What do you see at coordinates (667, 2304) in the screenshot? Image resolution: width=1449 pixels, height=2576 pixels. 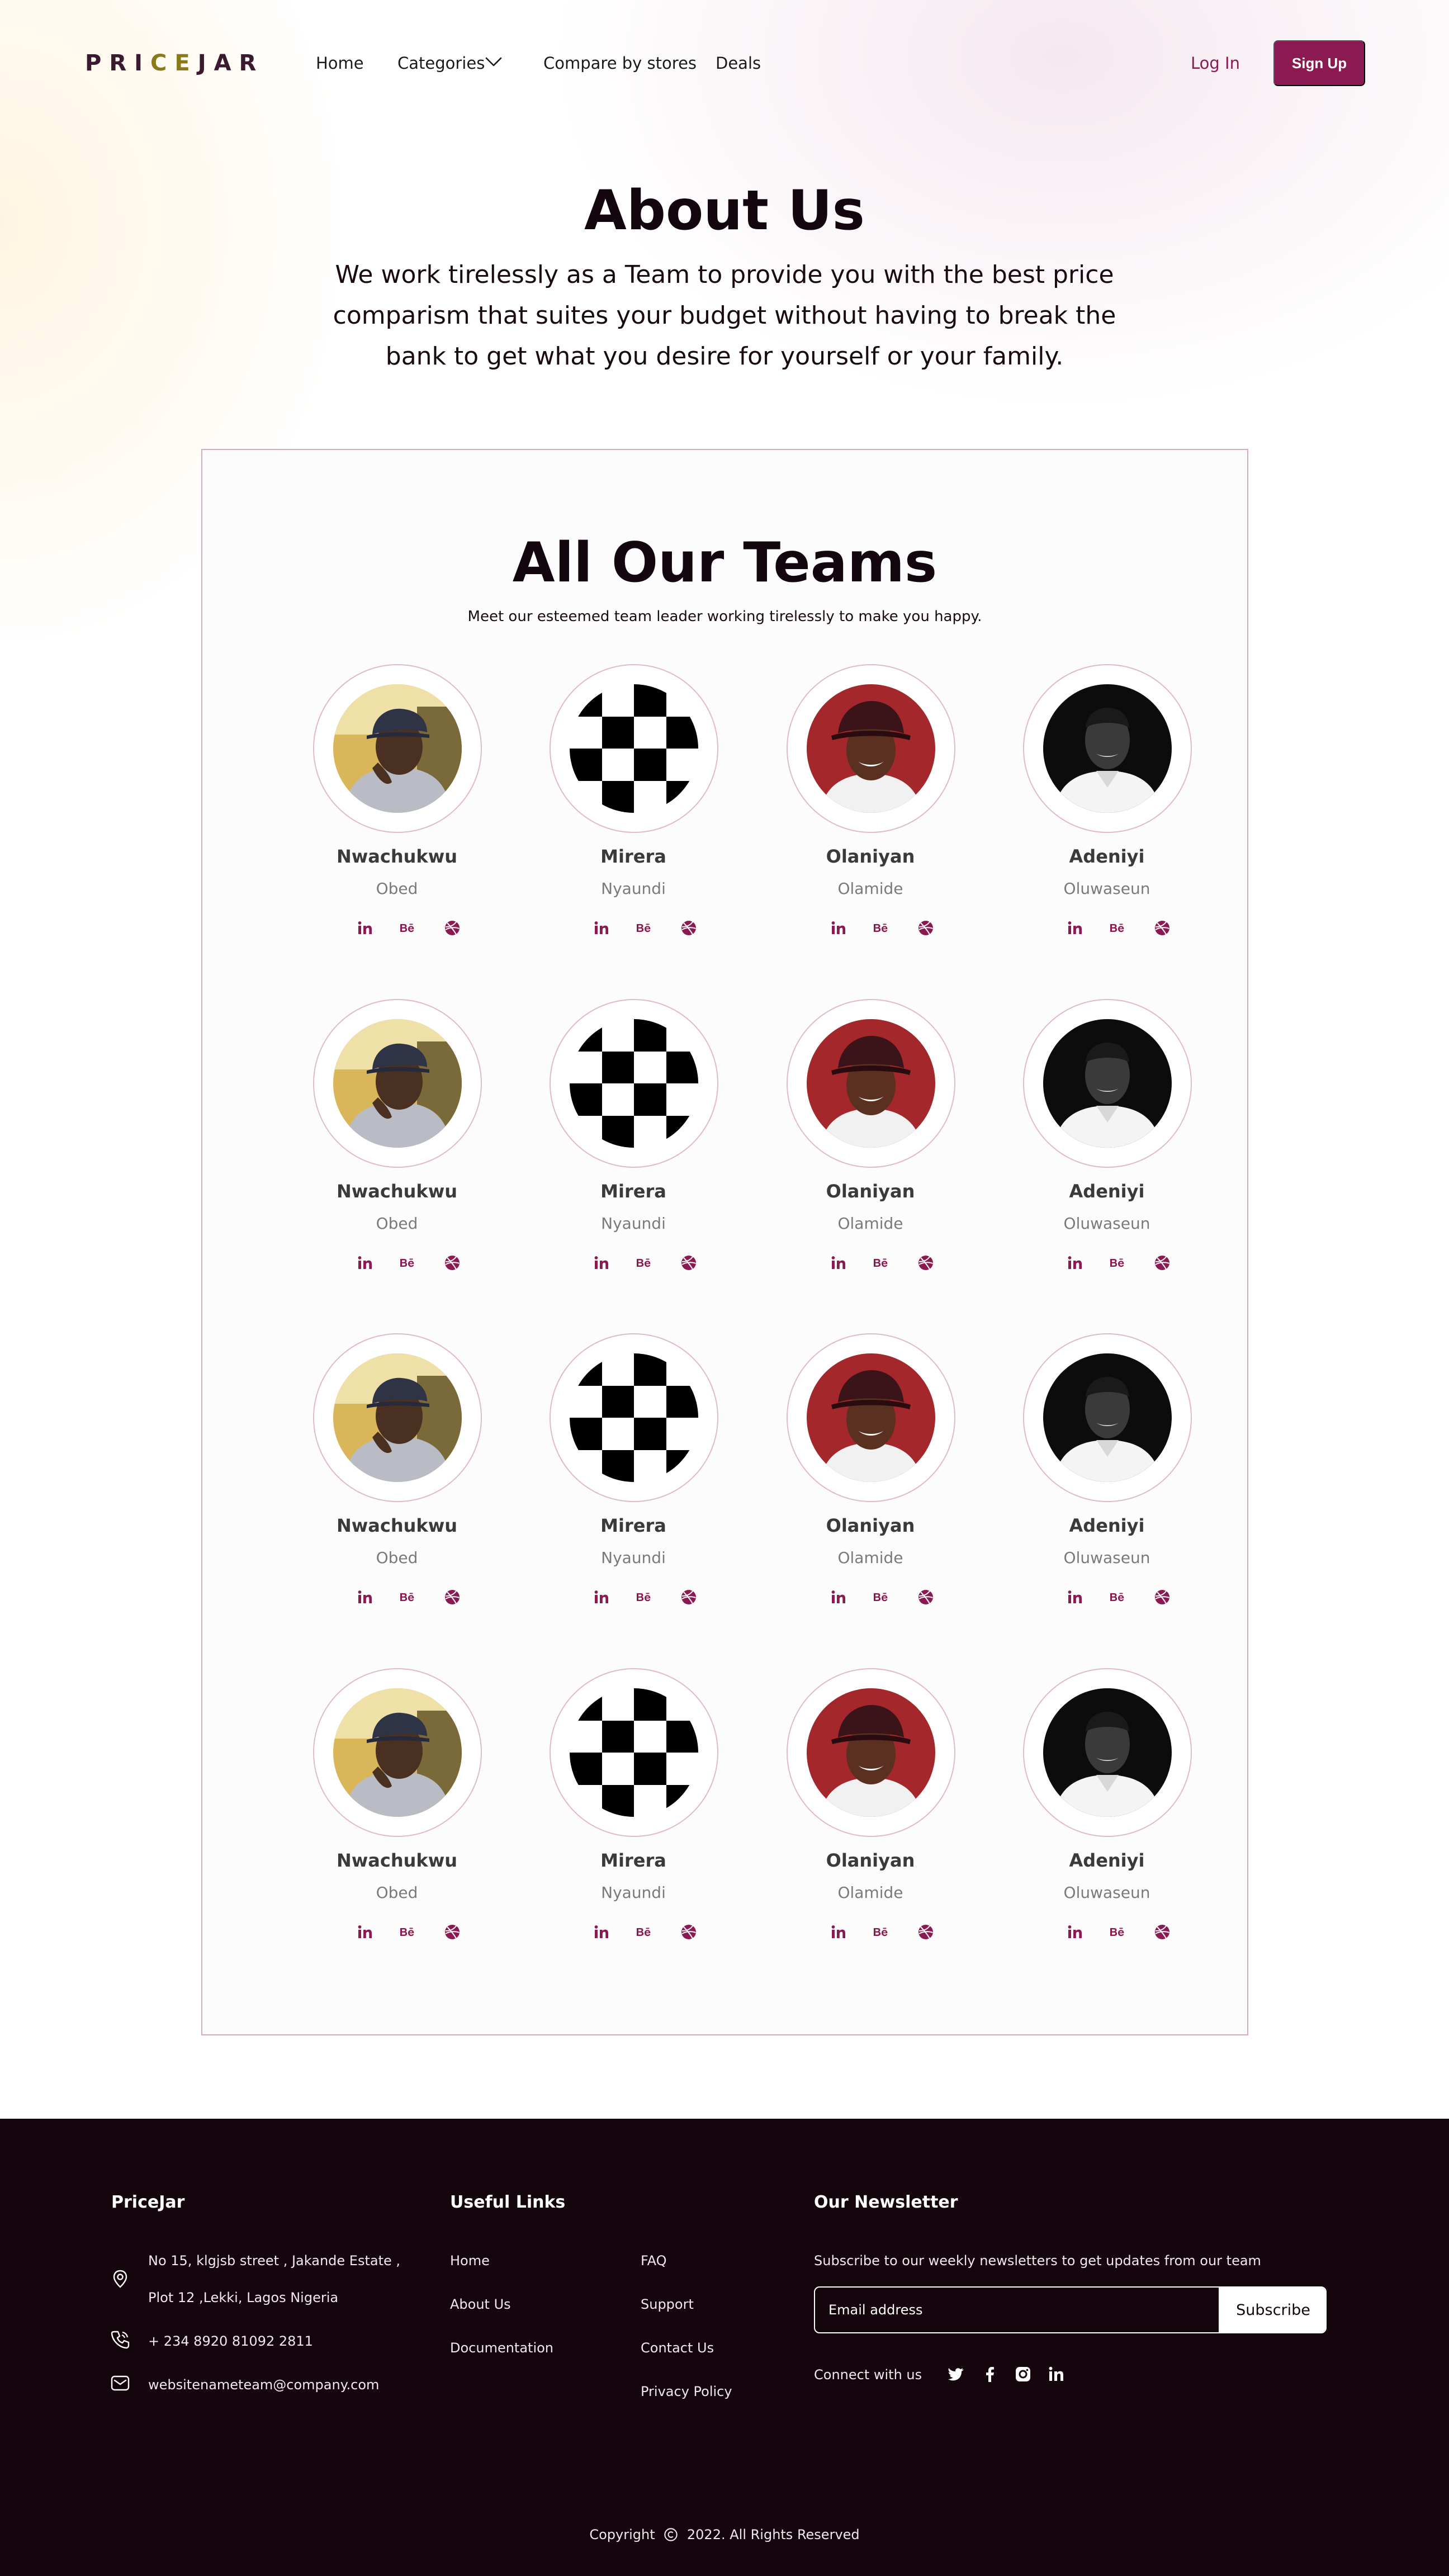 I see `footer-link-support: Support` at bounding box center [667, 2304].